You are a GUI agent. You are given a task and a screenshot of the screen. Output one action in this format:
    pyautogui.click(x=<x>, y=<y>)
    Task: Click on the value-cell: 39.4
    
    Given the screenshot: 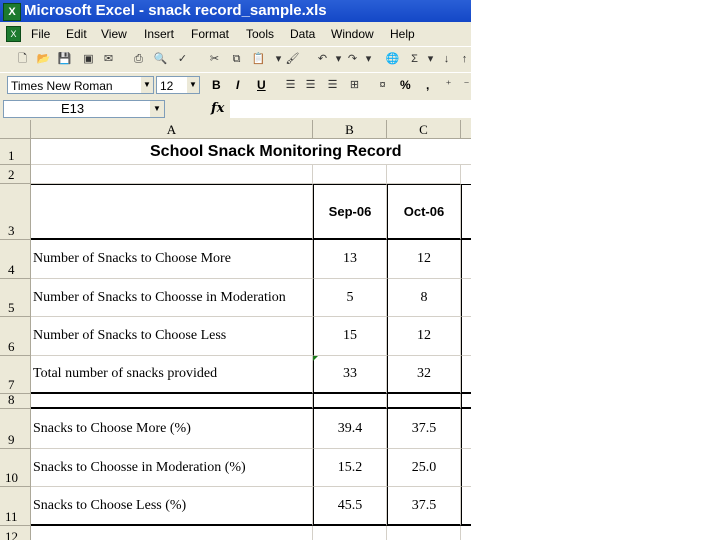 What is the action you would take?
    pyautogui.click(x=350, y=429)
    